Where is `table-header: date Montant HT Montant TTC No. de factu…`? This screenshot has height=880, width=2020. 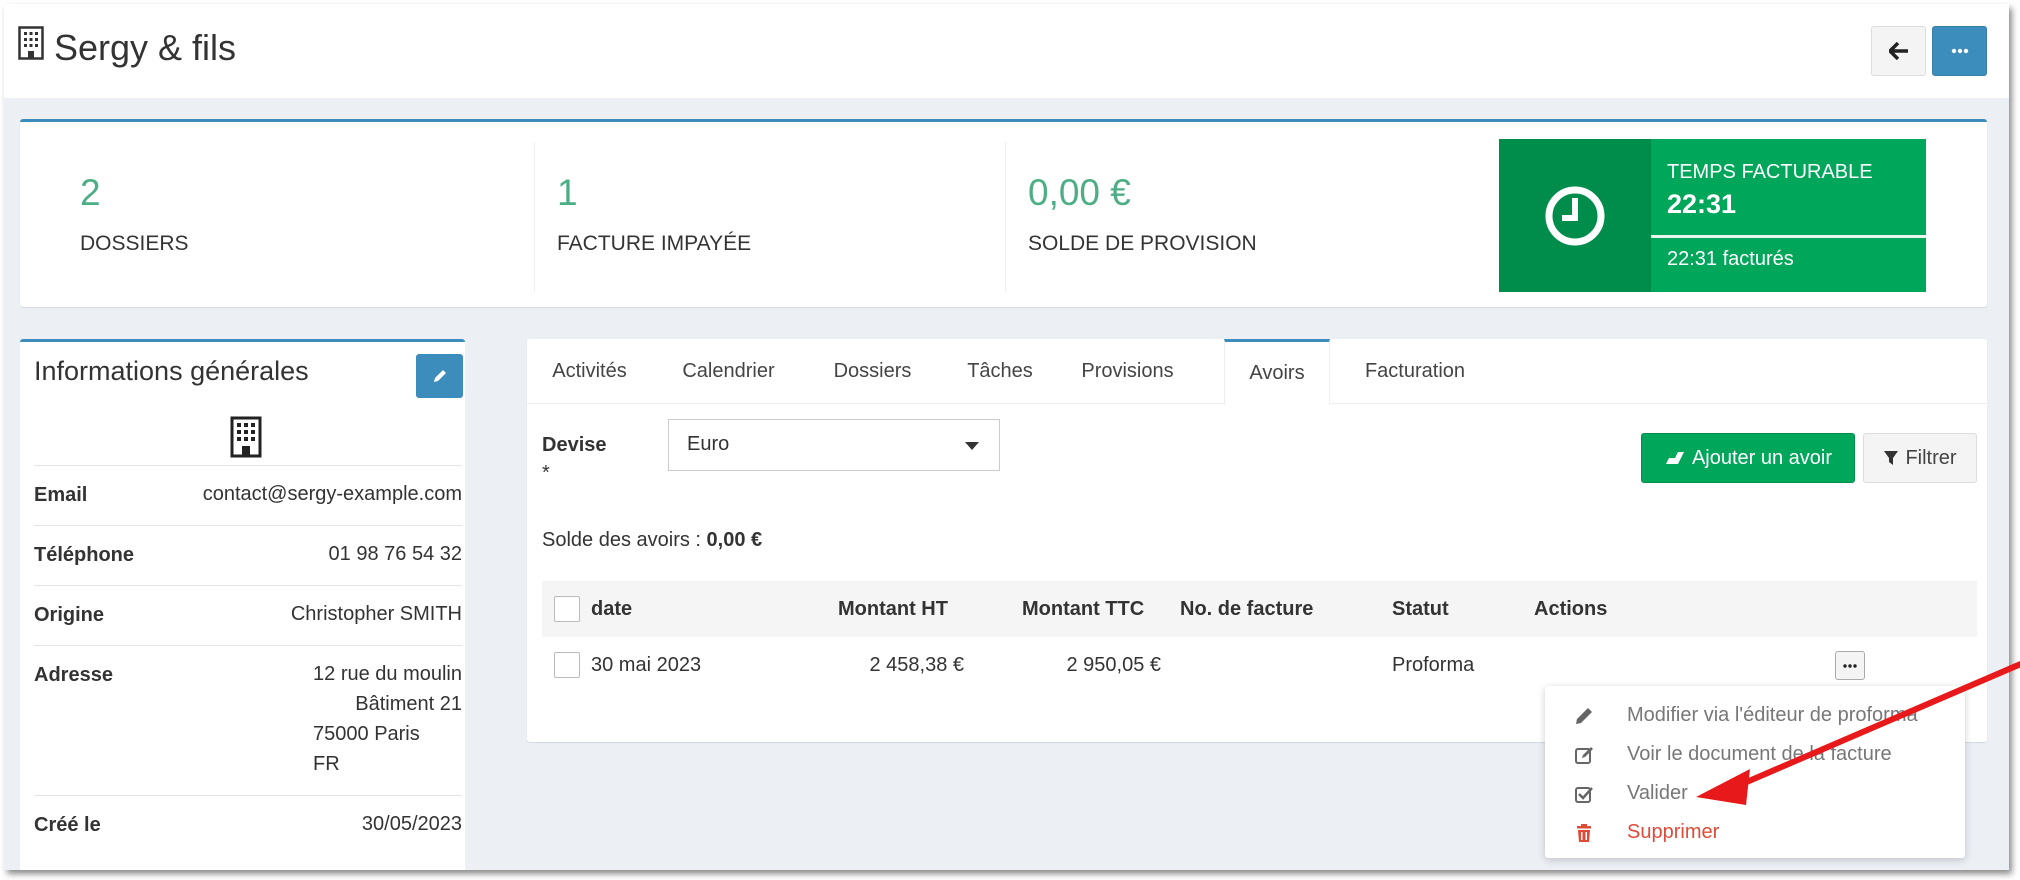
table-header: date Montant HT Montant TTC No. de factu… is located at coordinates (1259, 609).